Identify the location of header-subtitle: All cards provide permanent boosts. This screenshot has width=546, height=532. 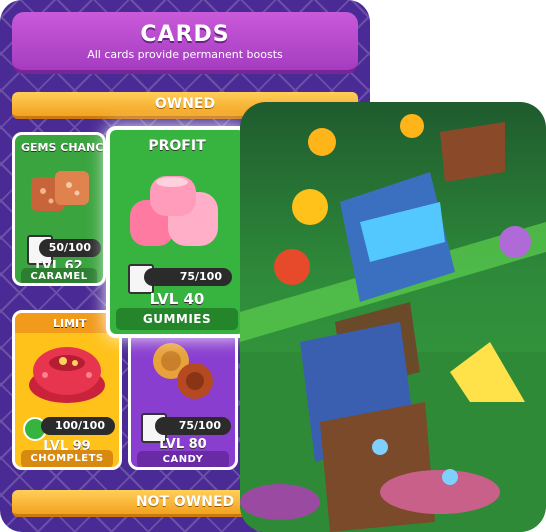
(185, 54).